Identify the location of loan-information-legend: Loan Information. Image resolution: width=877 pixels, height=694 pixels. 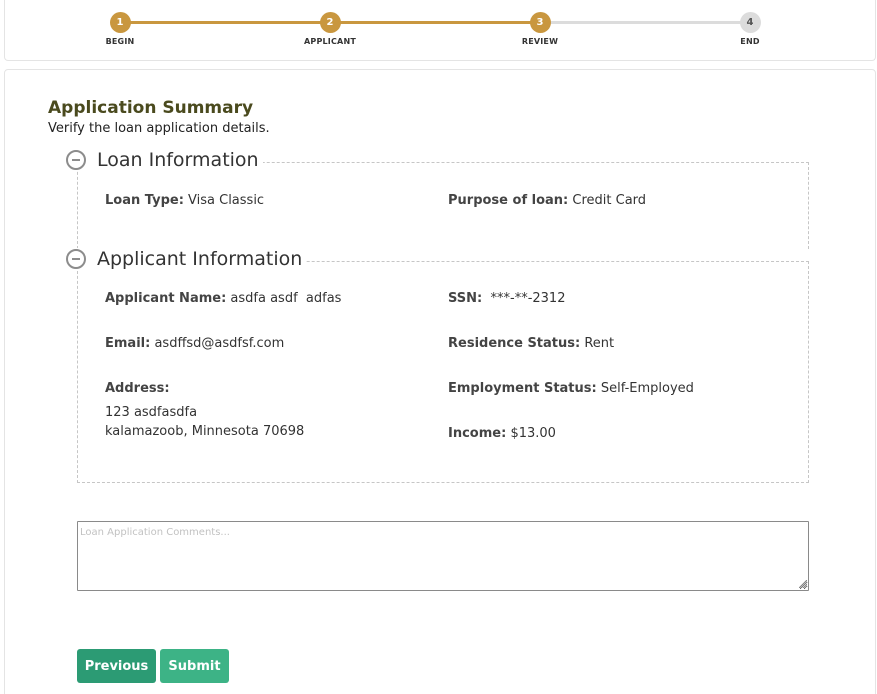
(164, 160).